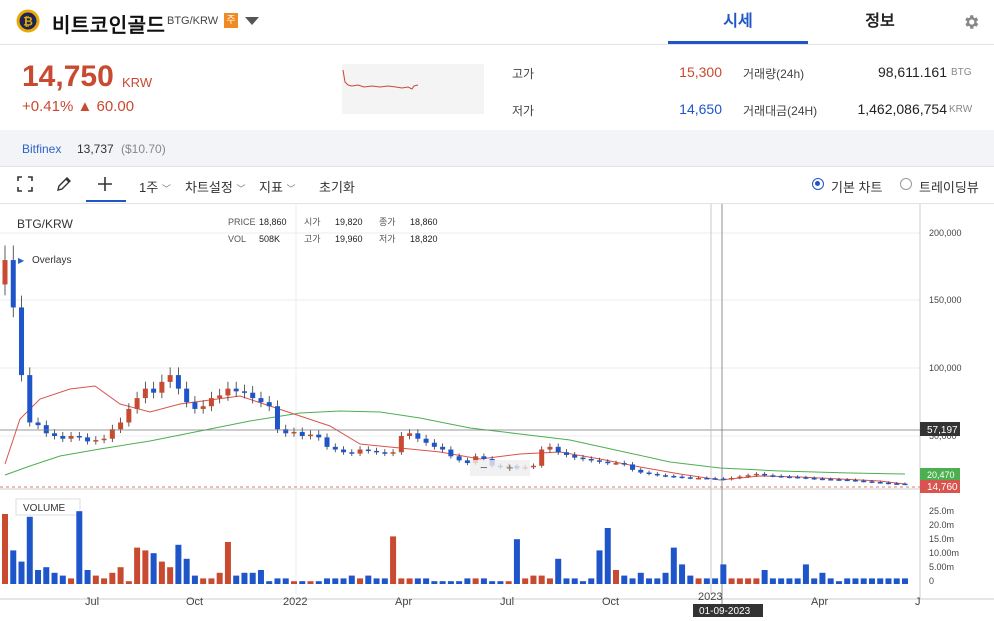  I want to click on tab-info: 정보, so click(880, 22).